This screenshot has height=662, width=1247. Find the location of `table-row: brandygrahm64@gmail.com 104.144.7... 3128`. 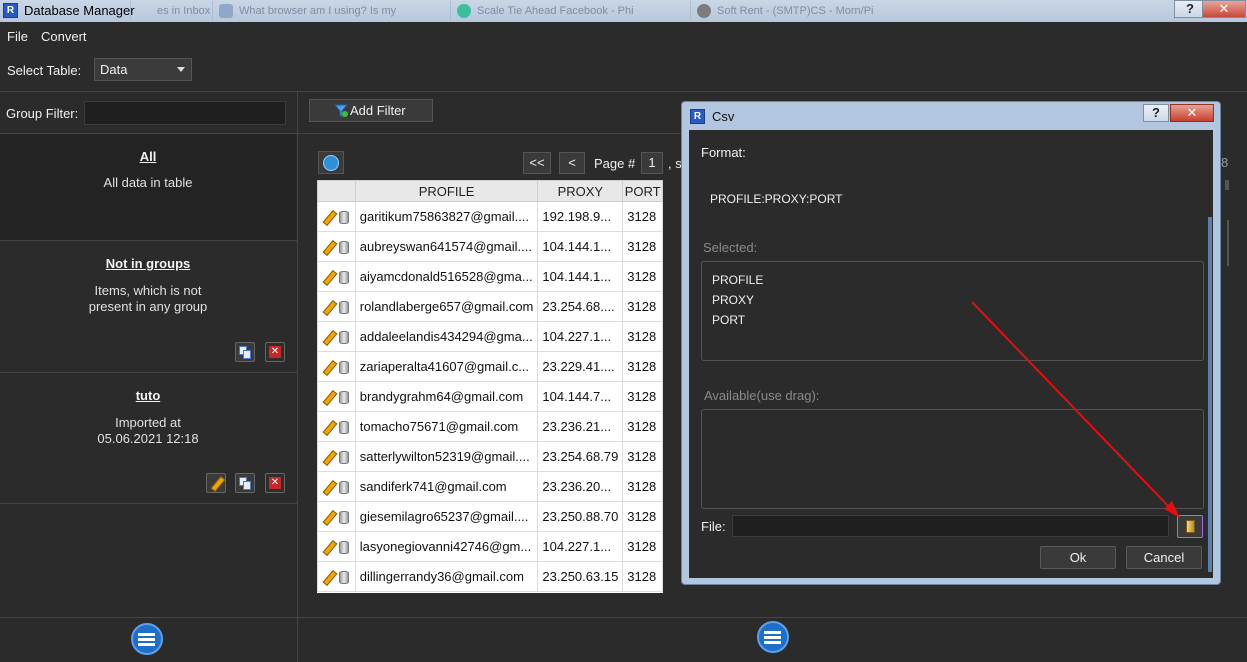

table-row: brandygrahm64@gmail.com 104.144.7... 3128 is located at coordinates (490, 396).